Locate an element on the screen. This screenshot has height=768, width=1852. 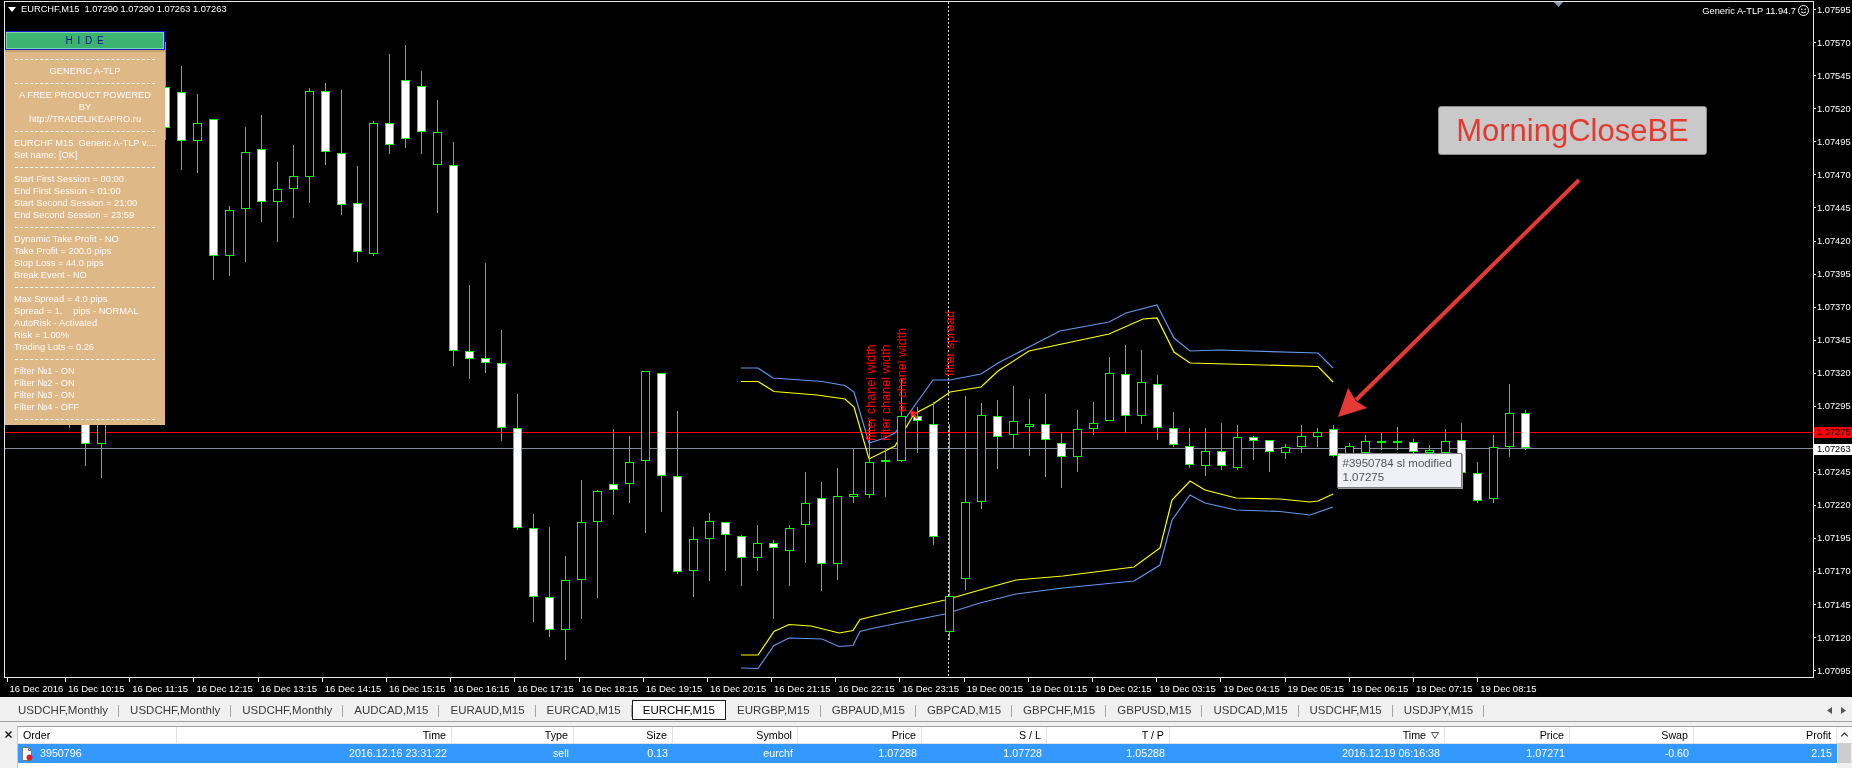
table-cell-text: -0.60 is located at coordinates (1676, 753).